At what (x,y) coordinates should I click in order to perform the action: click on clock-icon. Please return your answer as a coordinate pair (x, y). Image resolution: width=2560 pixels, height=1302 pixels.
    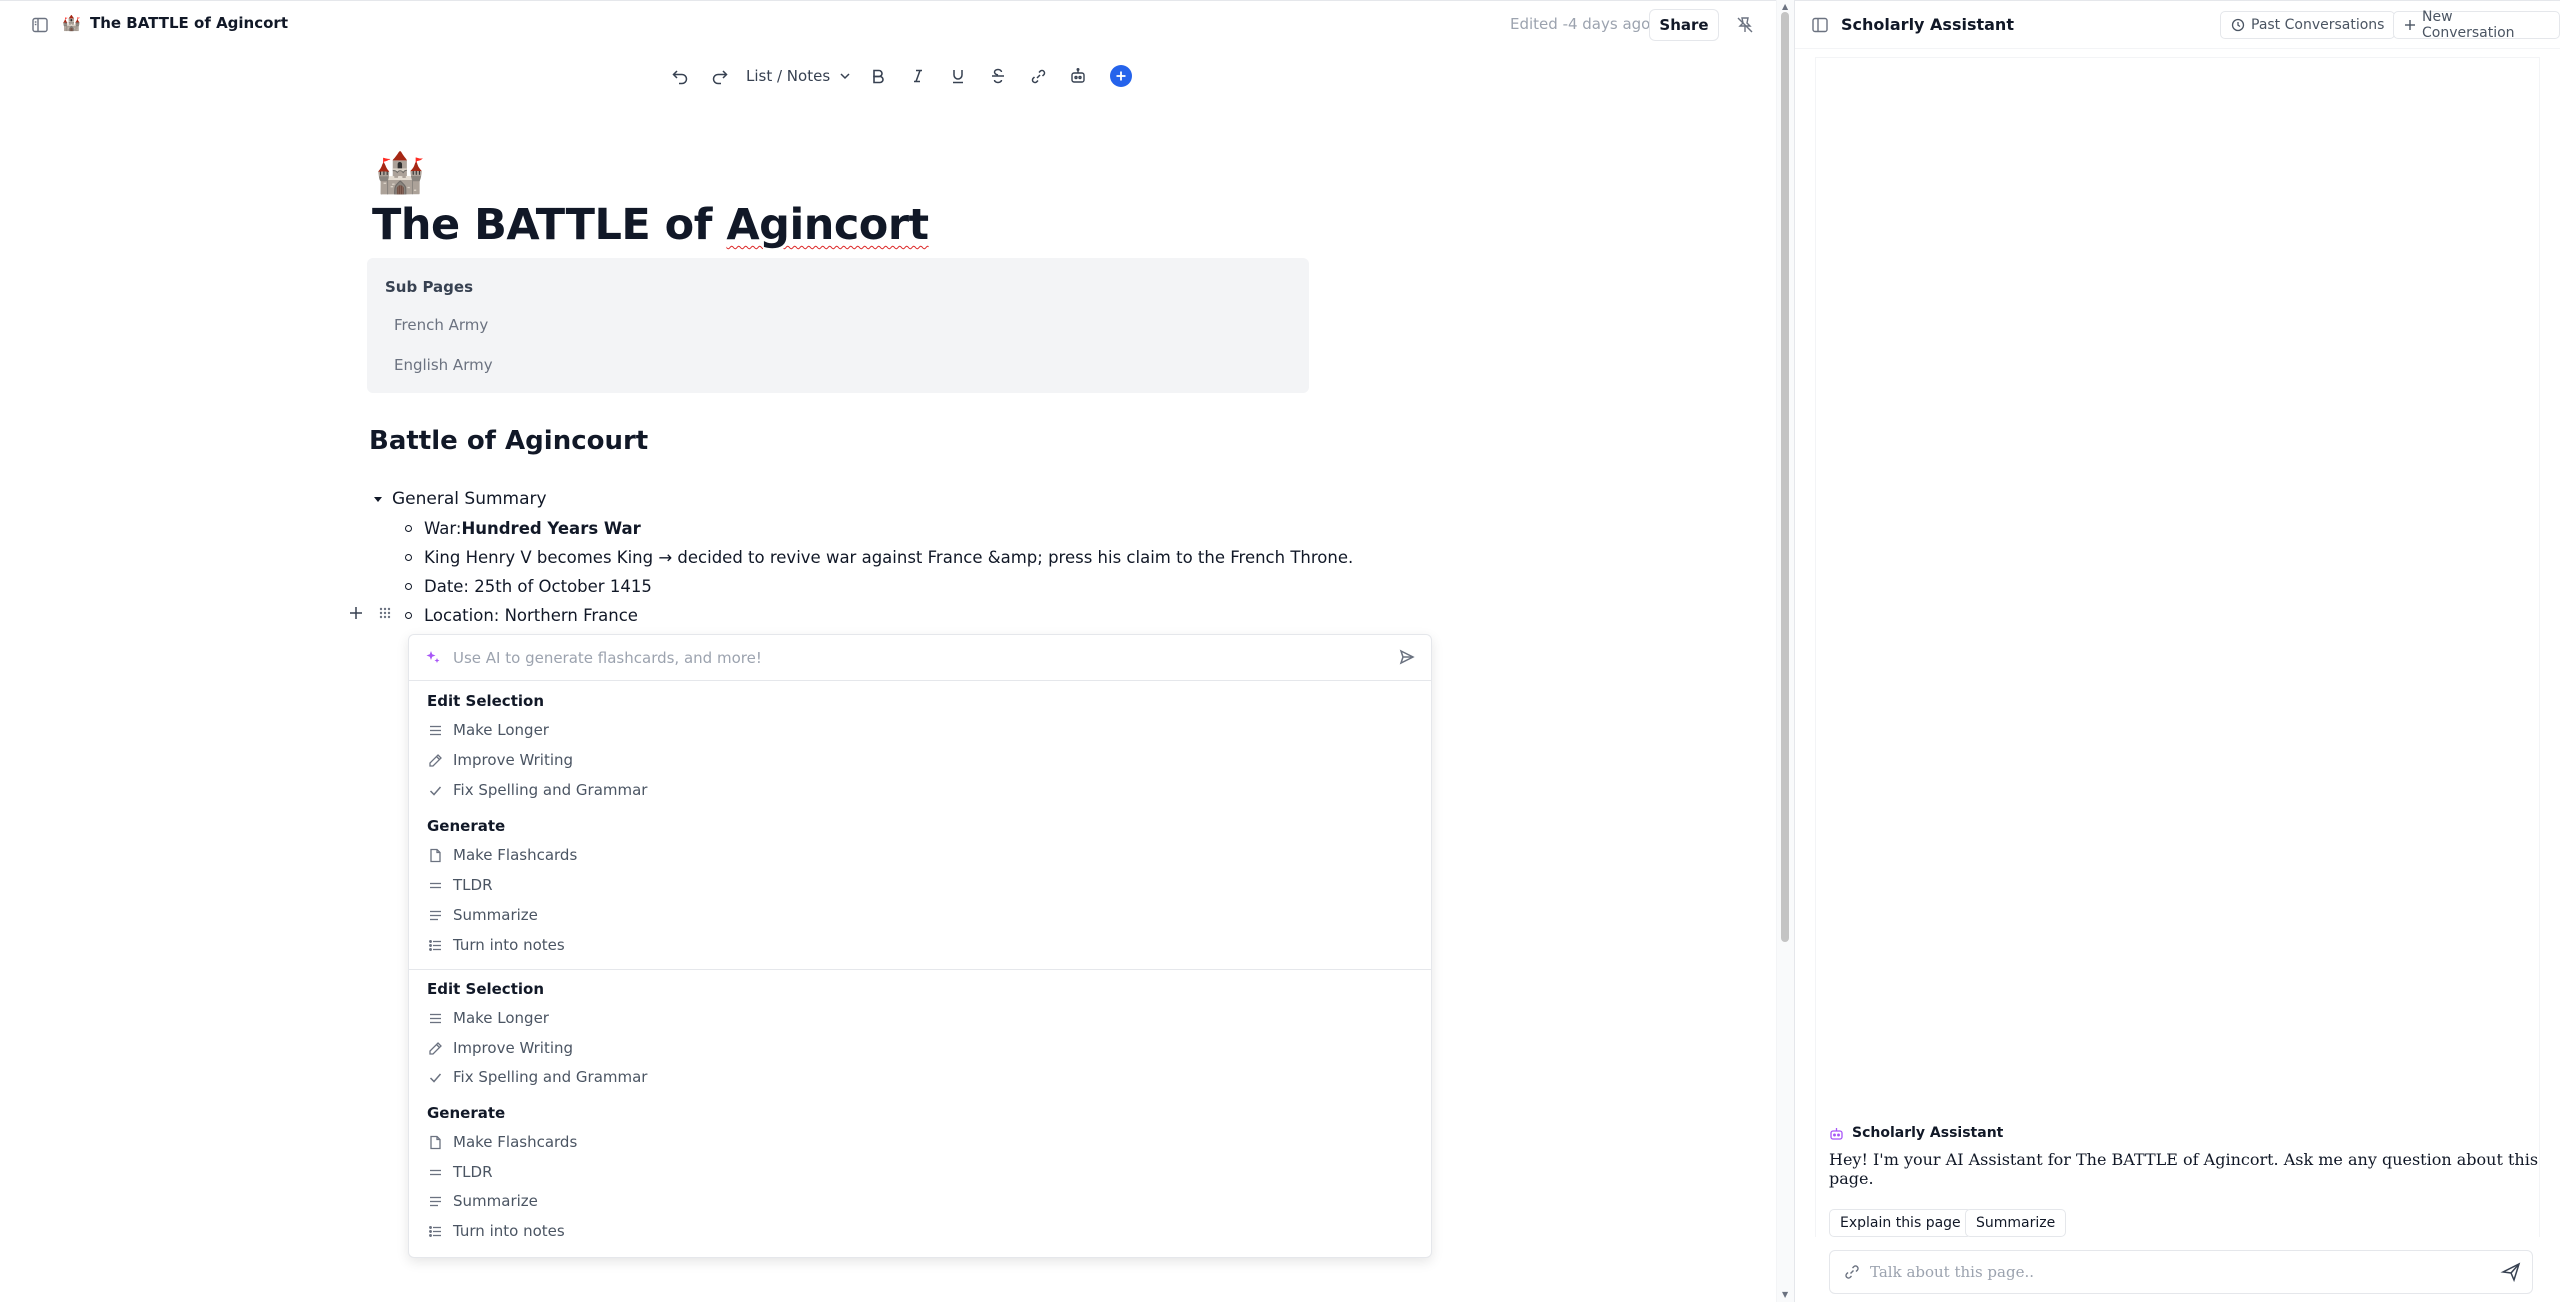
    Looking at the image, I should click on (2238, 25).